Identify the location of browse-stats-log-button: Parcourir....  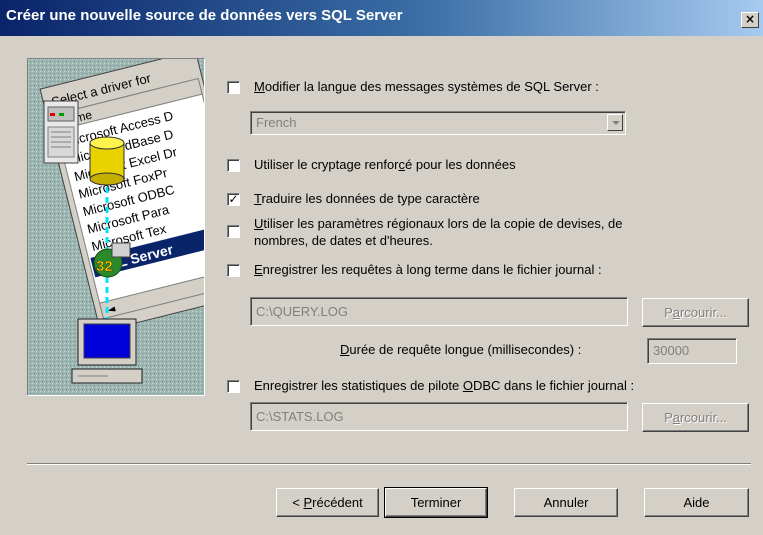
(695, 417).